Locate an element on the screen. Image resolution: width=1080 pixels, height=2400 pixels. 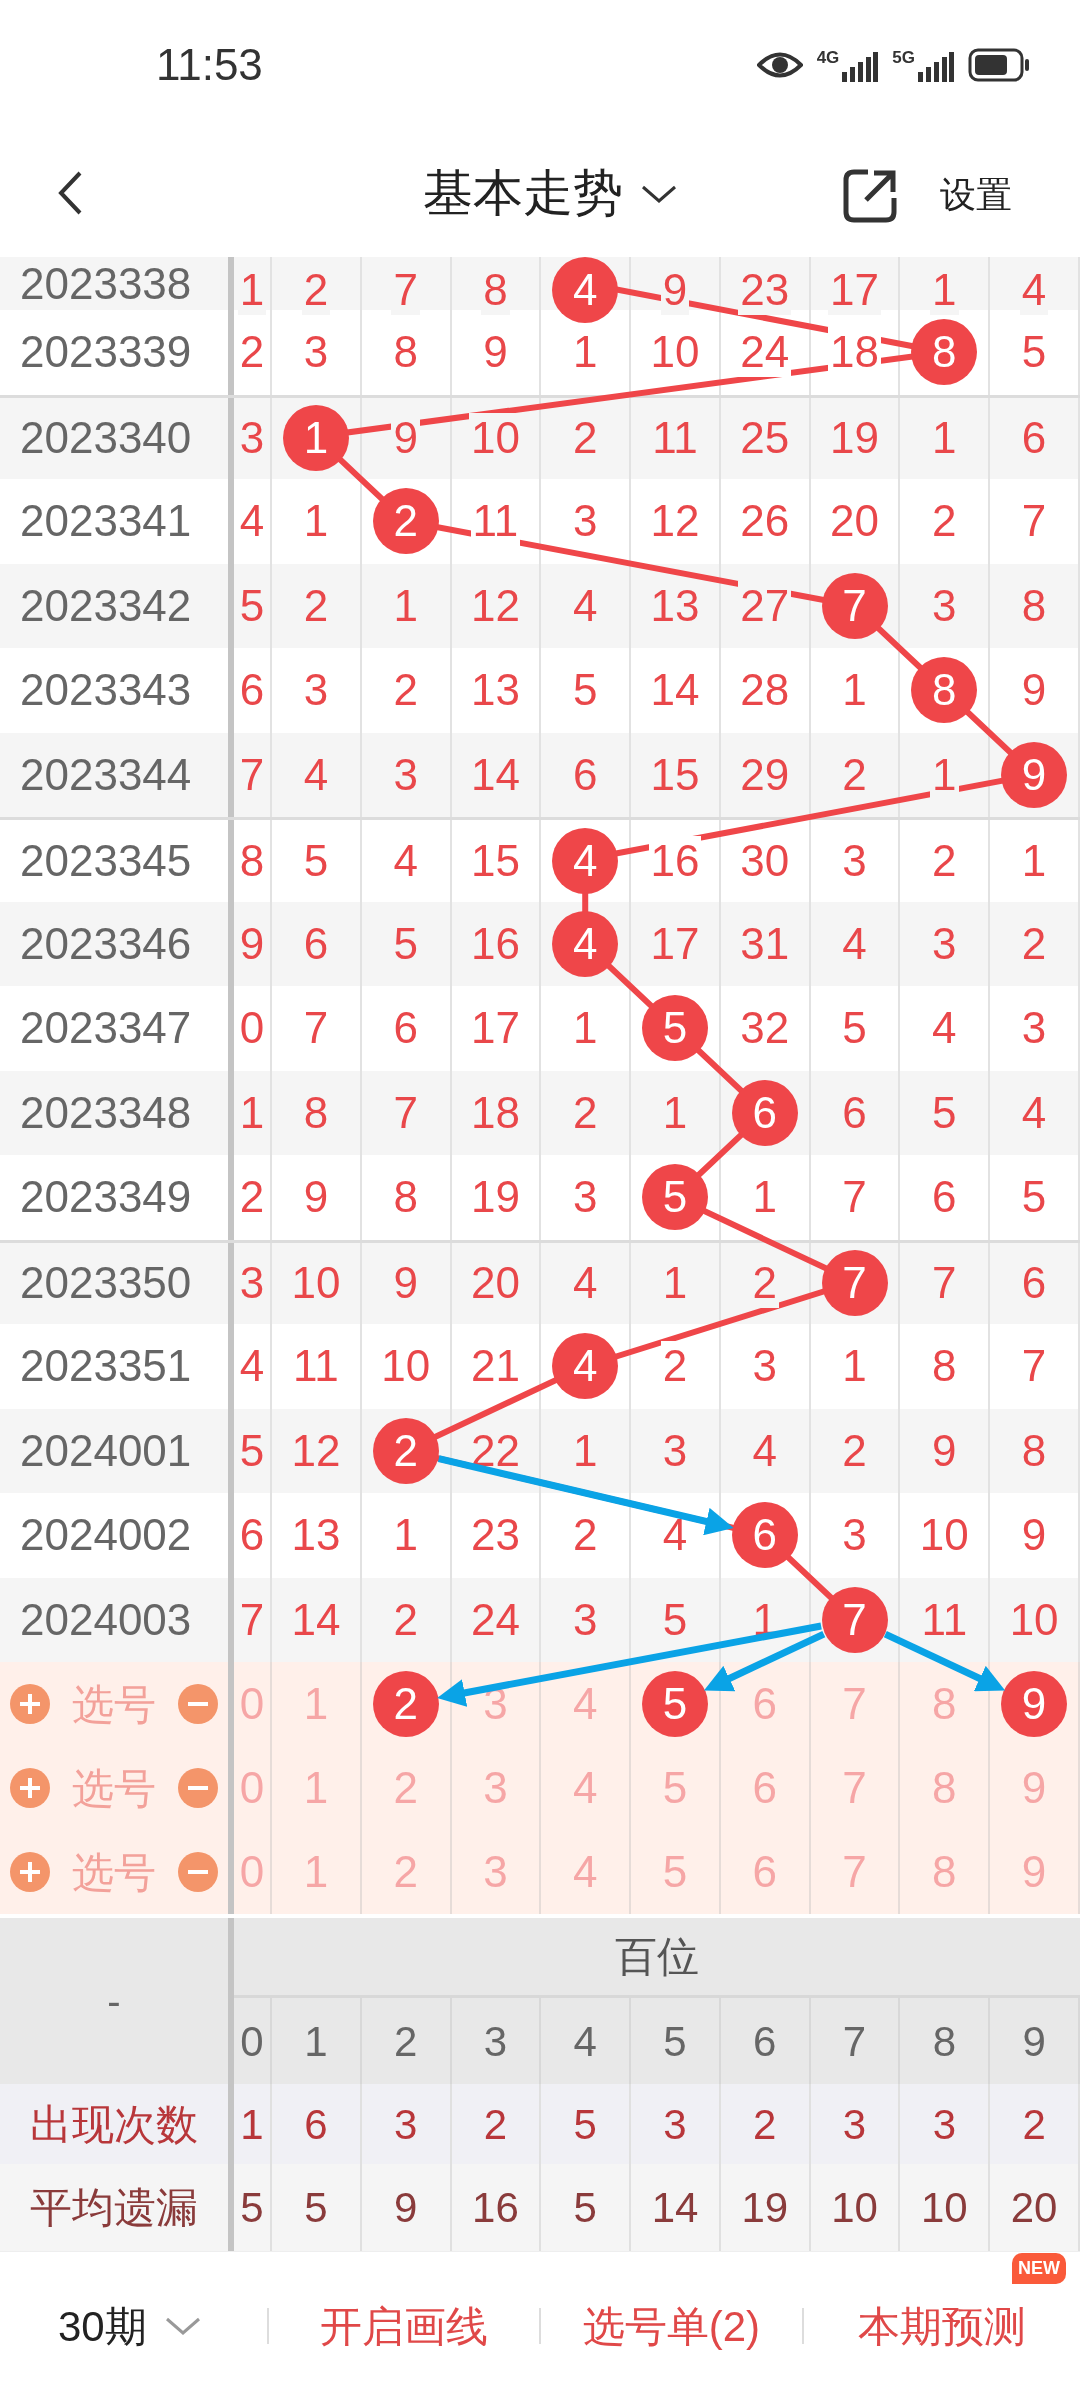
action-button: 本期预测 is located at coordinates (941, 2326).